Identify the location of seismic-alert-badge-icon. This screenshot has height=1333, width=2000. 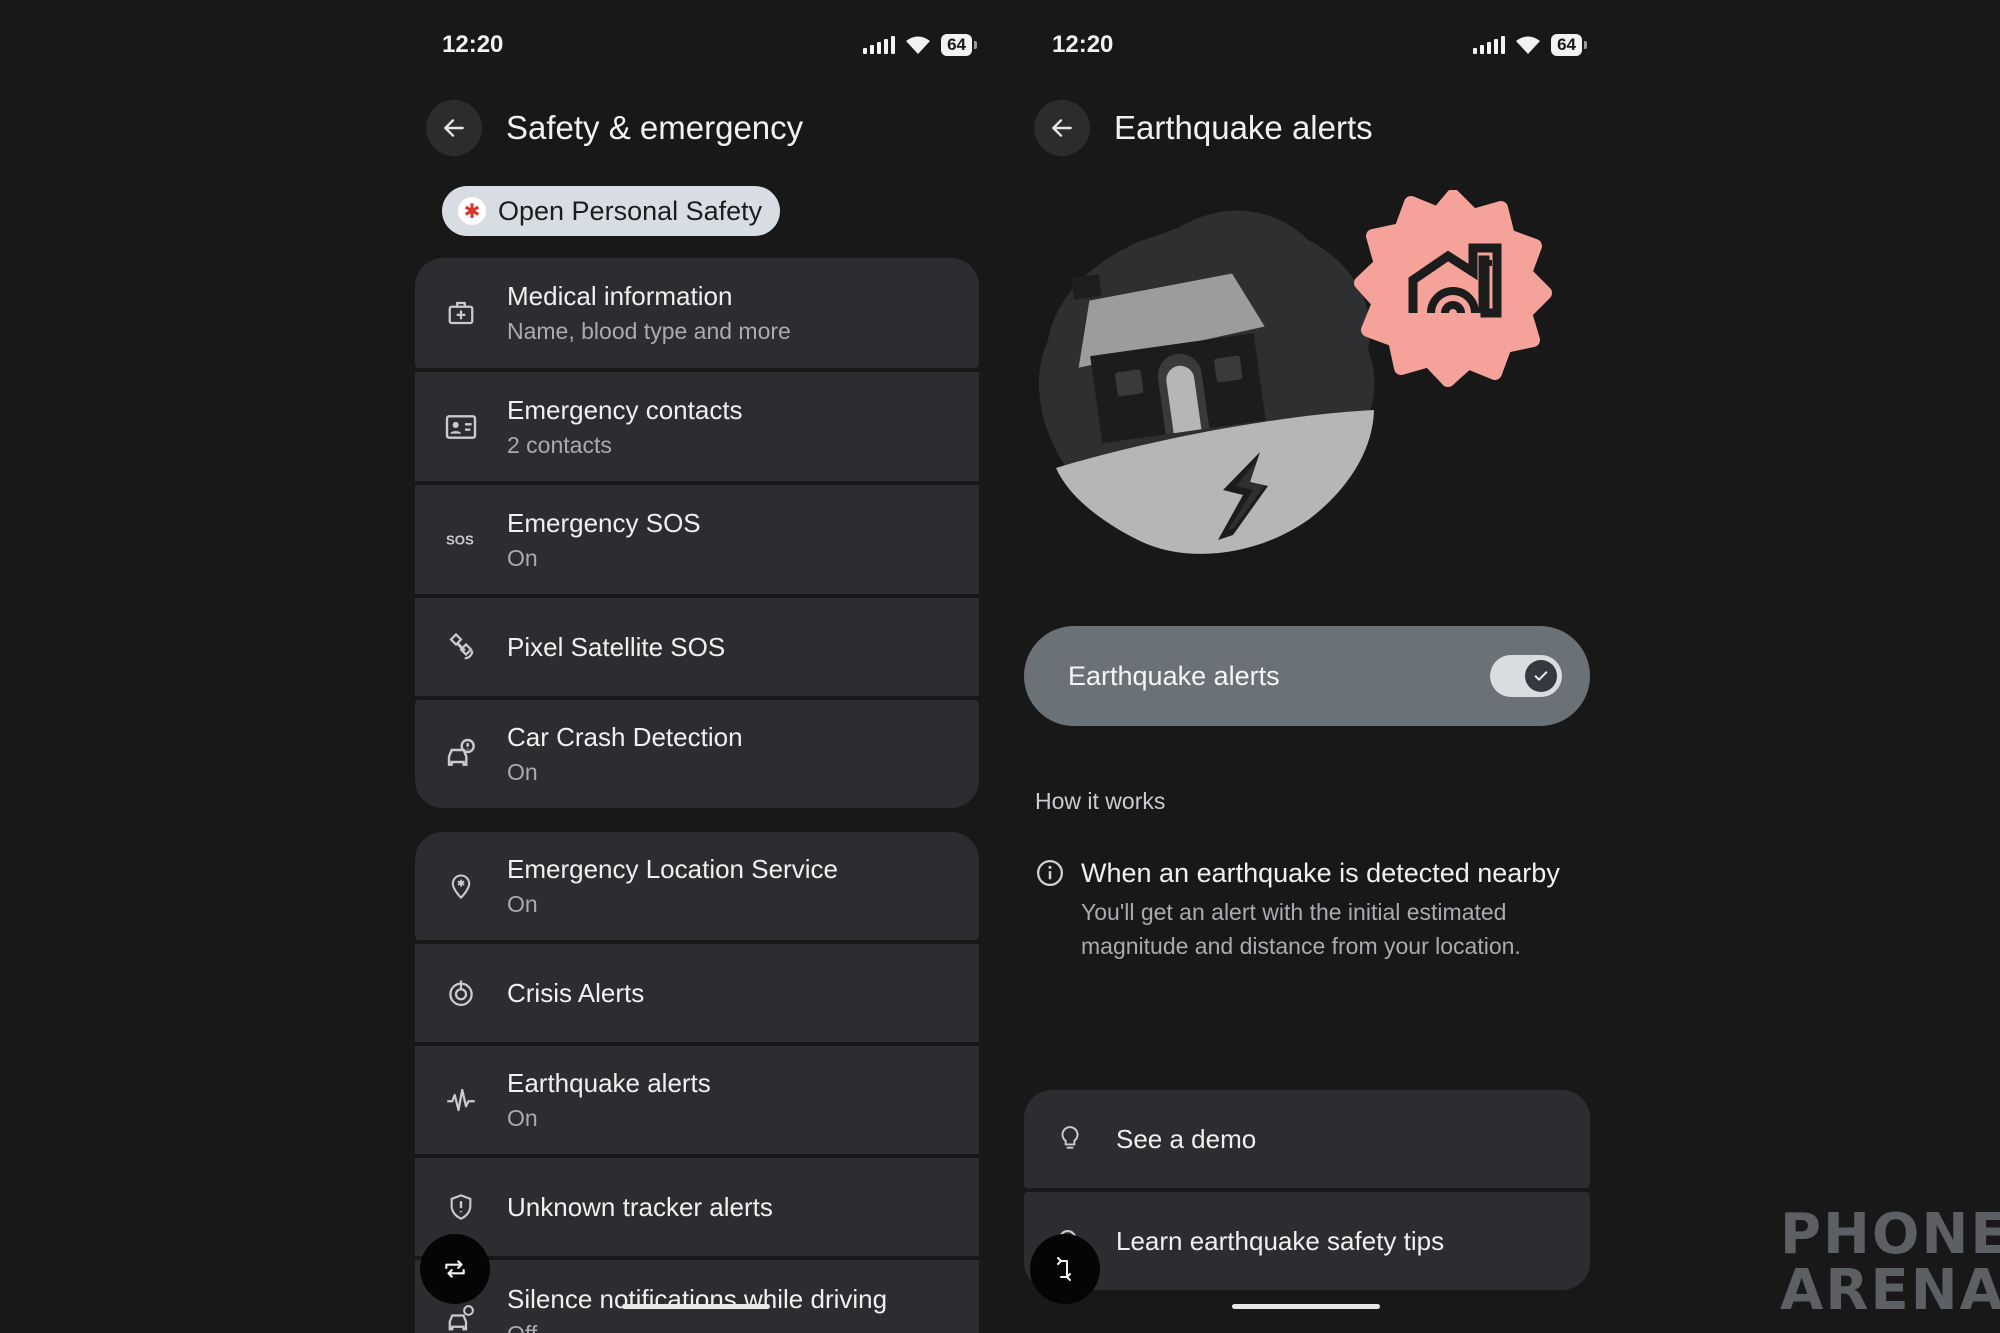
(1453, 288).